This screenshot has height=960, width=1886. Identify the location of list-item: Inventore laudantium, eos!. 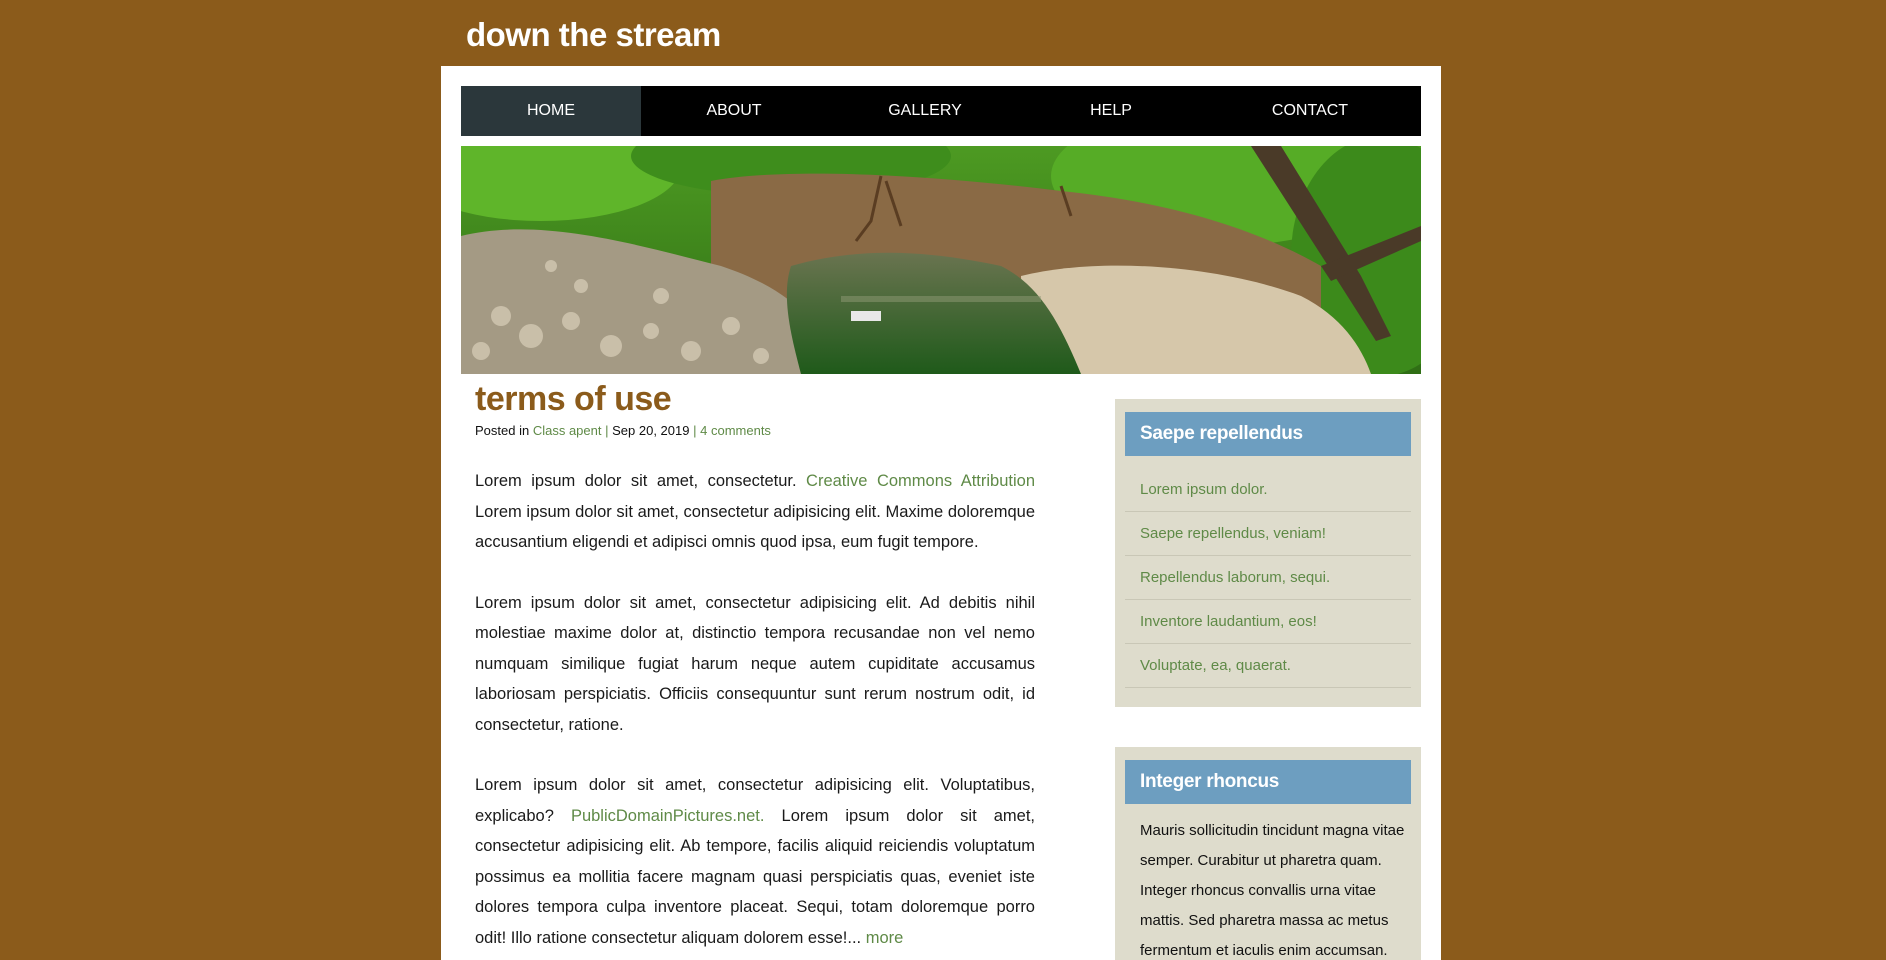
(1268, 622).